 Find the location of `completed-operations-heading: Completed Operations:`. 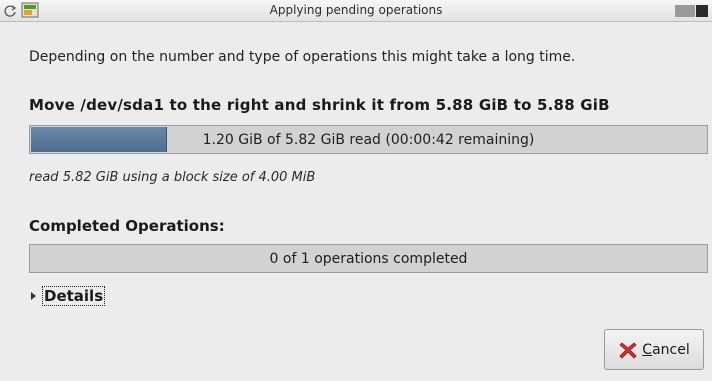

completed-operations-heading: Completed Operations: is located at coordinates (127, 226).